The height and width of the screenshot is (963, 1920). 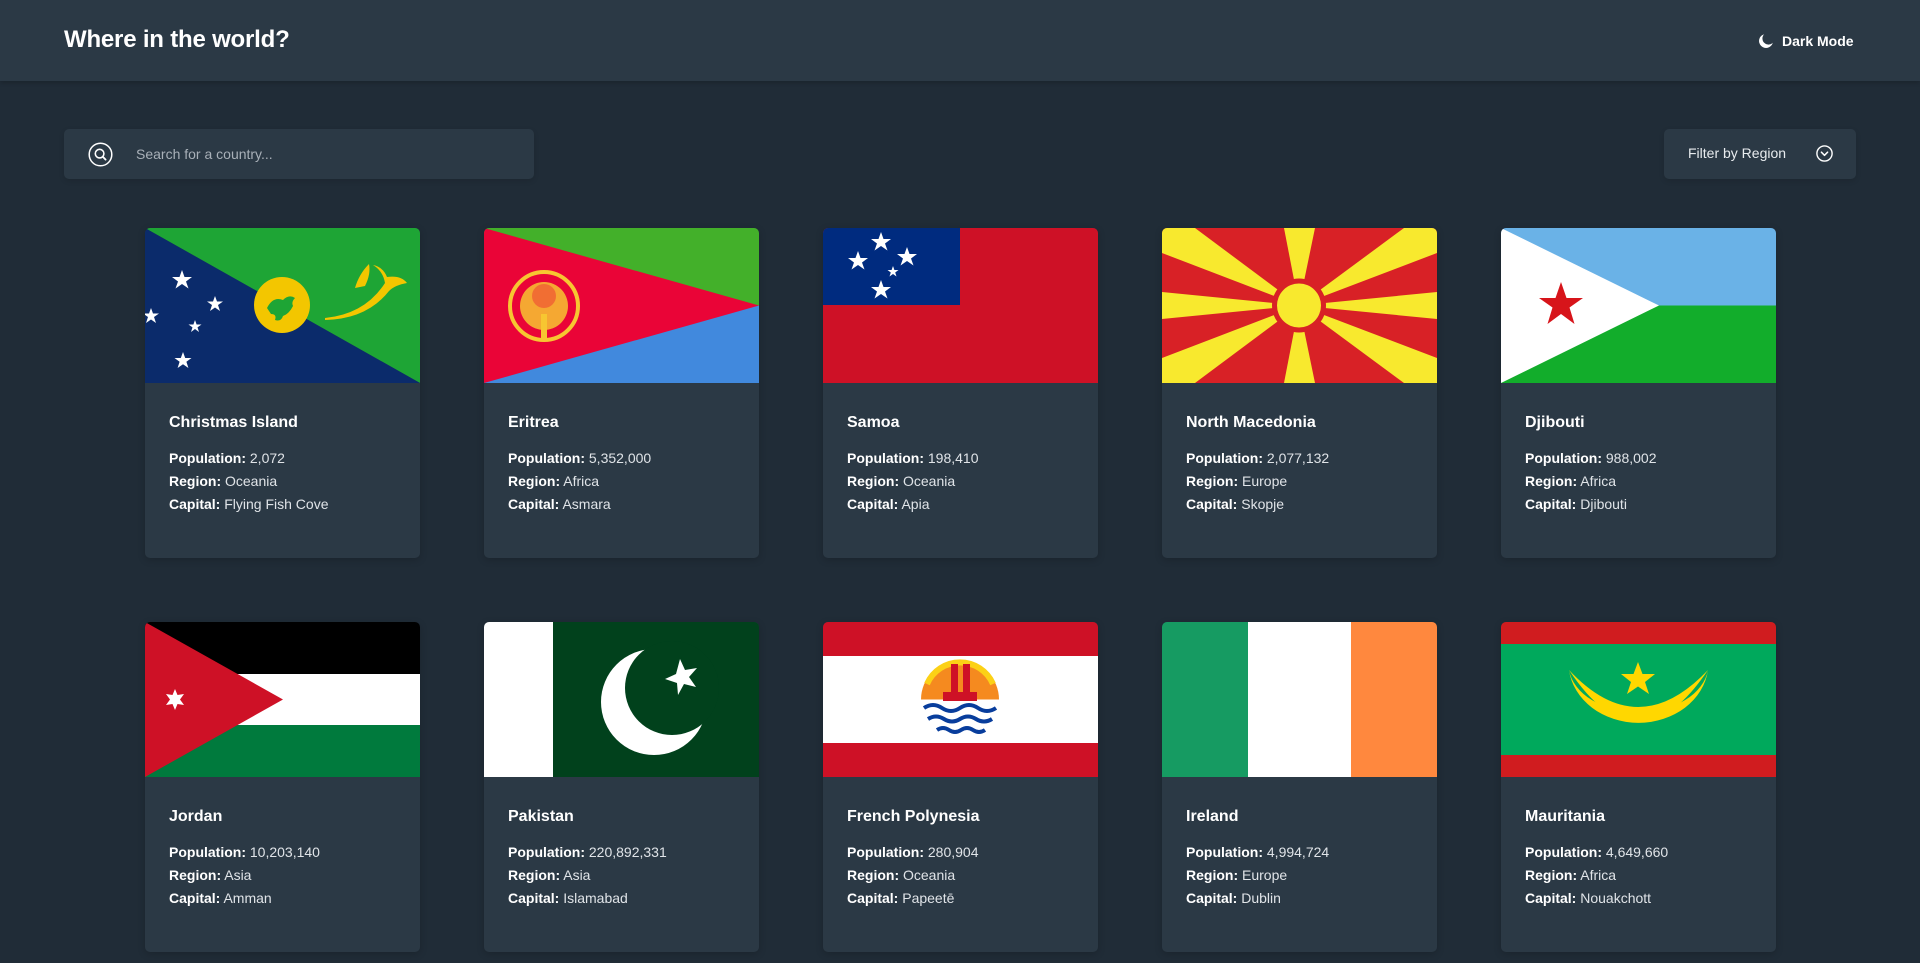 I want to click on population-info: Population: 280,904, so click(x=913, y=852).